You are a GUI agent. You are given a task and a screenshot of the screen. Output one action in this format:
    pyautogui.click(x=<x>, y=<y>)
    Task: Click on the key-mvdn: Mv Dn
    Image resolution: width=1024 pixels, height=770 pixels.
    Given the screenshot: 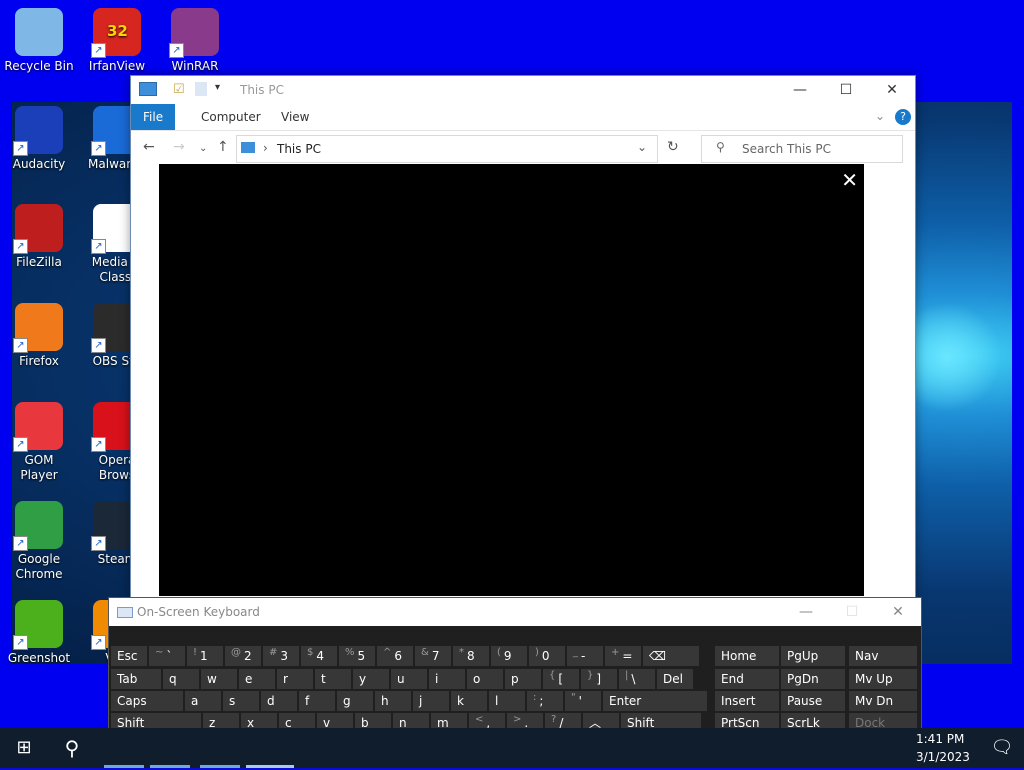 What is the action you would take?
    pyautogui.click(x=883, y=701)
    